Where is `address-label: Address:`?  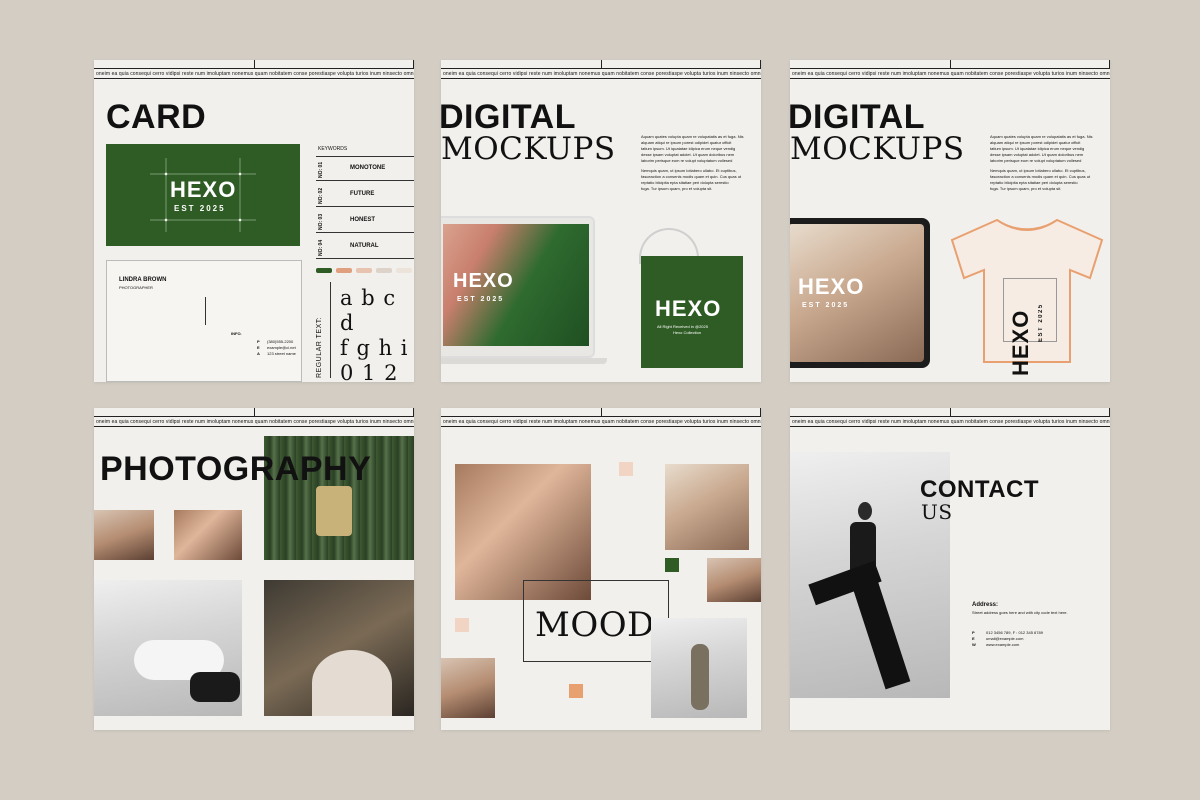
address-label: Address: is located at coordinates (985, 605).